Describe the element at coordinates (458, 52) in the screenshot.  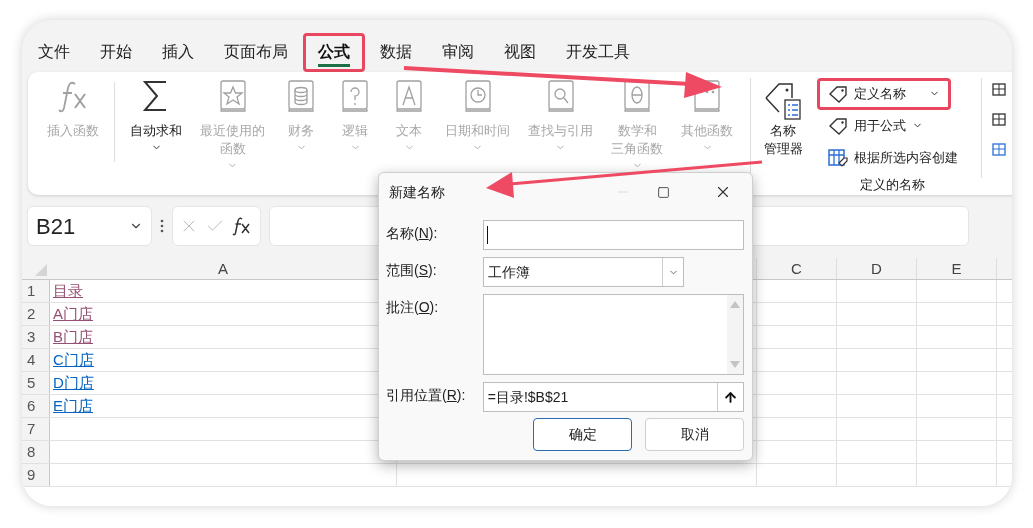
I see `ribbon-tab: 审阅` at that location.